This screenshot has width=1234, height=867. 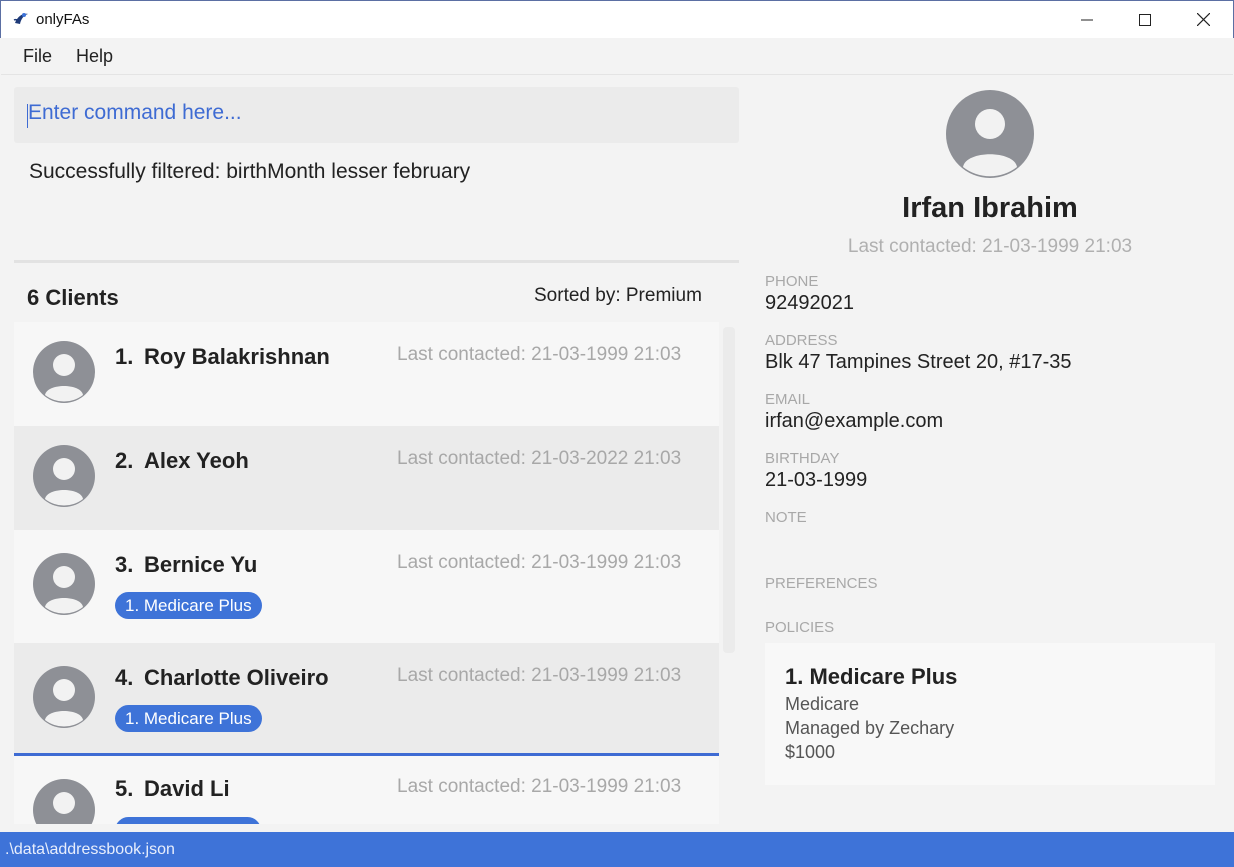 I want to click on close-icon, so click(x=1203, y=19).